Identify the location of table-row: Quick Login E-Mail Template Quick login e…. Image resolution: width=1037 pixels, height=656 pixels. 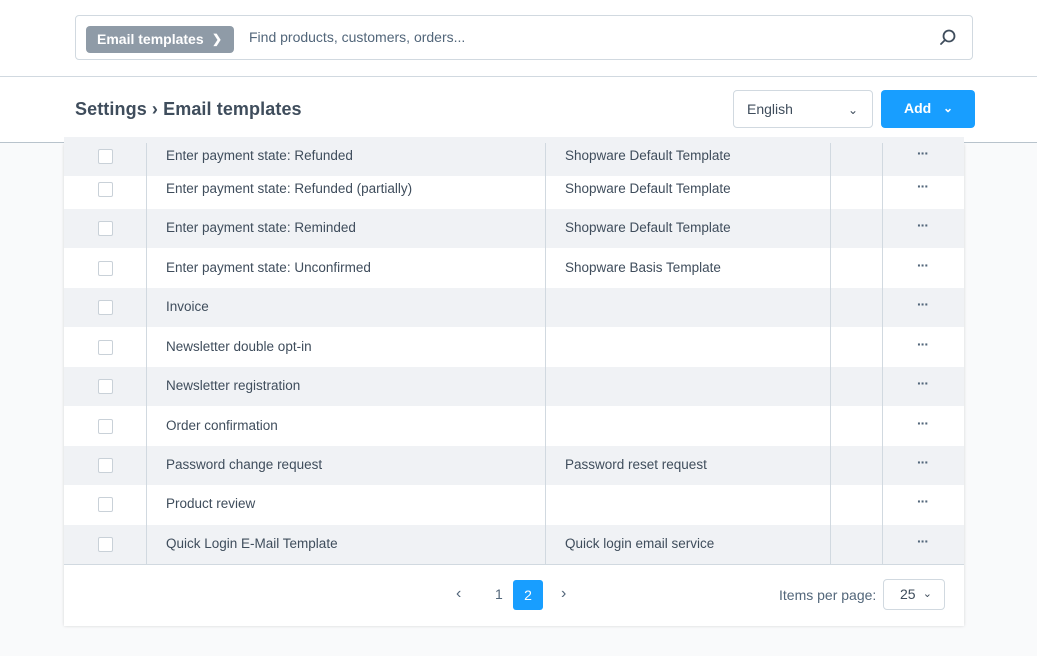
(514, 544).